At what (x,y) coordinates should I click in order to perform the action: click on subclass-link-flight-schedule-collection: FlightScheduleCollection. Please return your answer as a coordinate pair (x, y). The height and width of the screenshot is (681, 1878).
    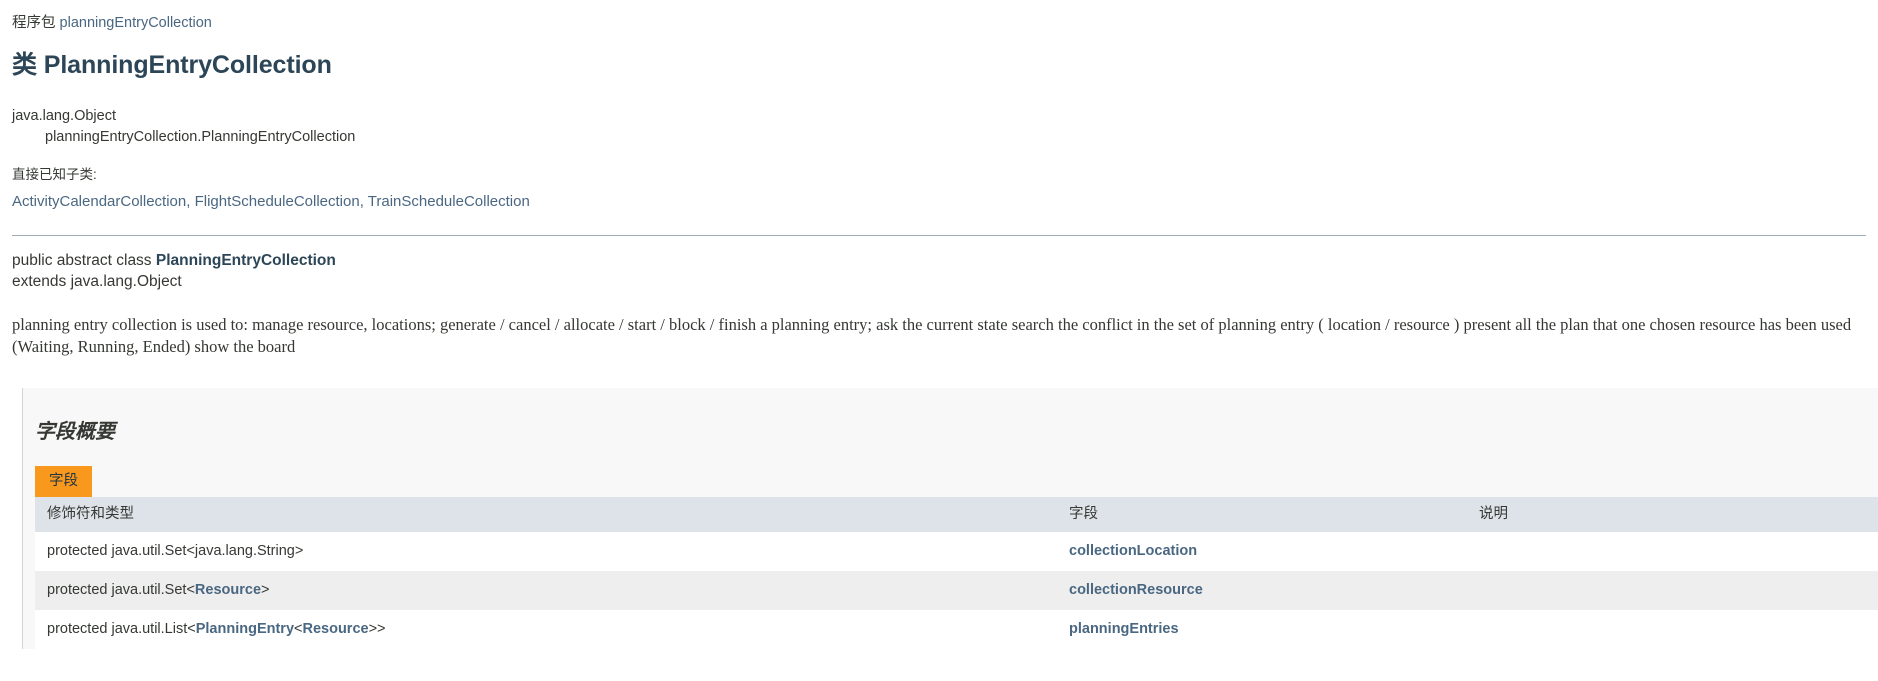
    Looking at the image, I should click on (277, 201).